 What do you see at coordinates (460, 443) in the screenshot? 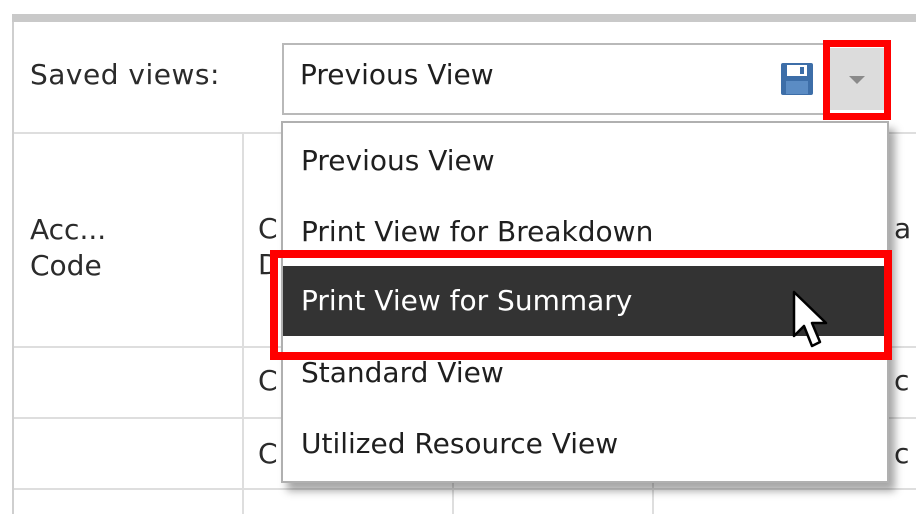
I see `dropdown-option-label: Utilized Resource View` at bounding box center [460, 443].